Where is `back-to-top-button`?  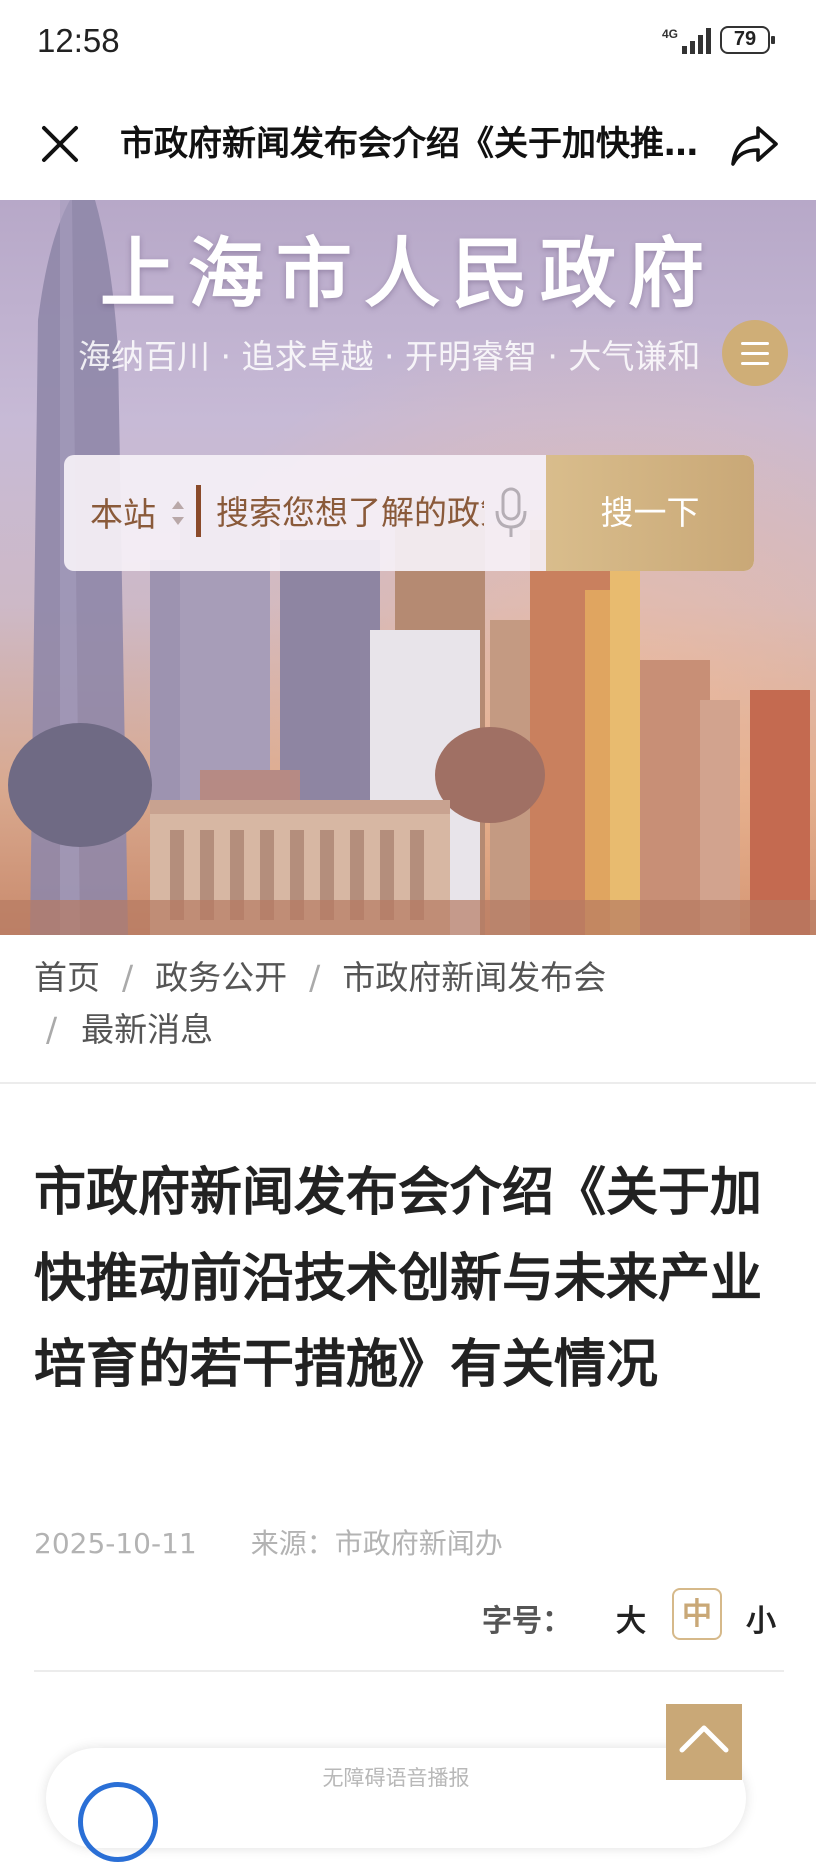 back-to-top-button is located at coordinates (704, 1742).